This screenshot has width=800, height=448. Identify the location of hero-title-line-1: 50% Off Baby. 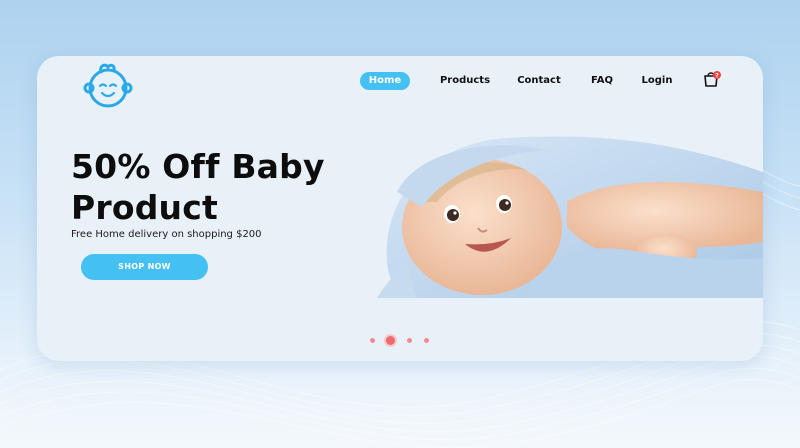
(198, 166).